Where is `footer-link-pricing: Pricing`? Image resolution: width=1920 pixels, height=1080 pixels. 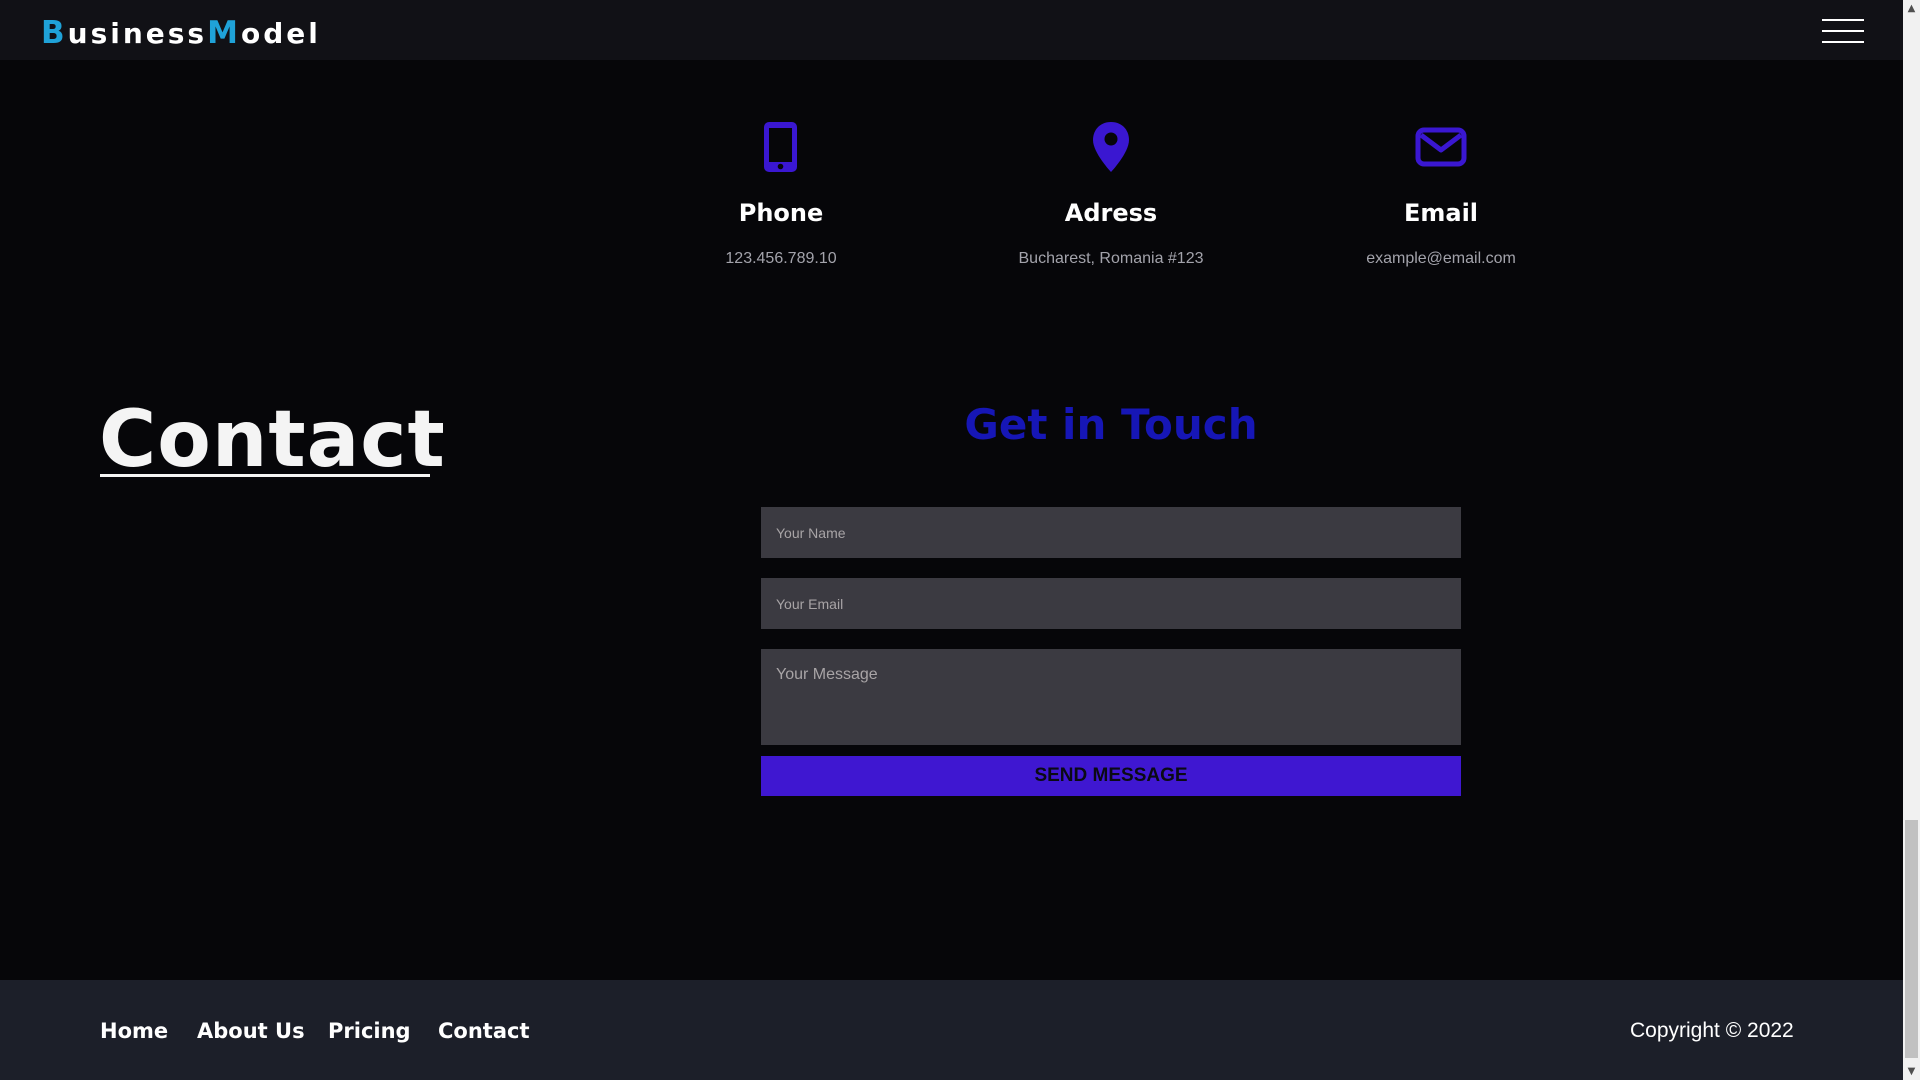 footer-link-pricing: Pricing is located at coordinates (369, 1031).